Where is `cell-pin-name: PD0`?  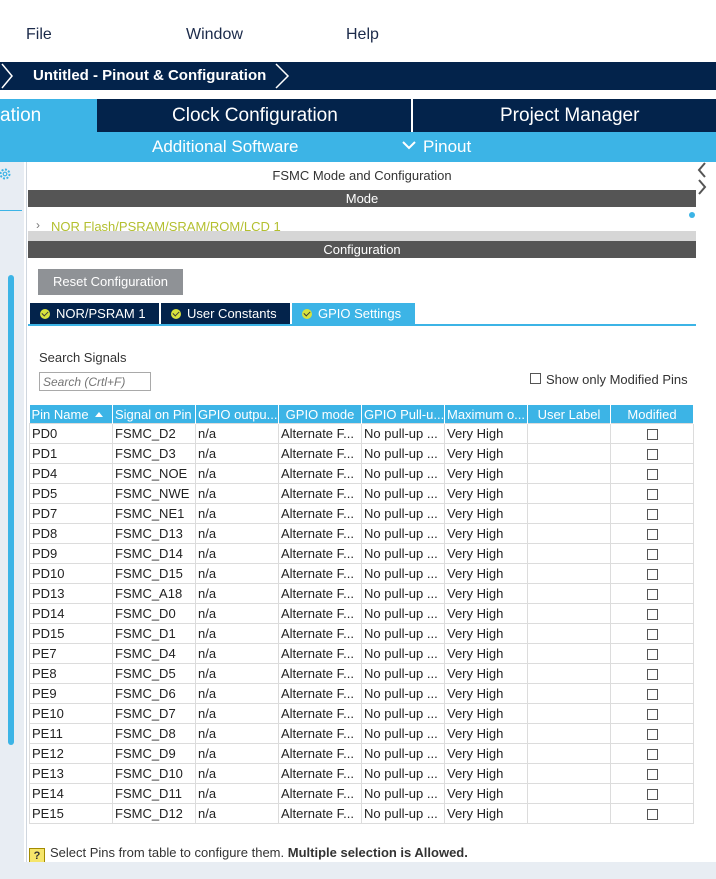
cell-pin-name: PD0 is located at coordinates (71, 433).